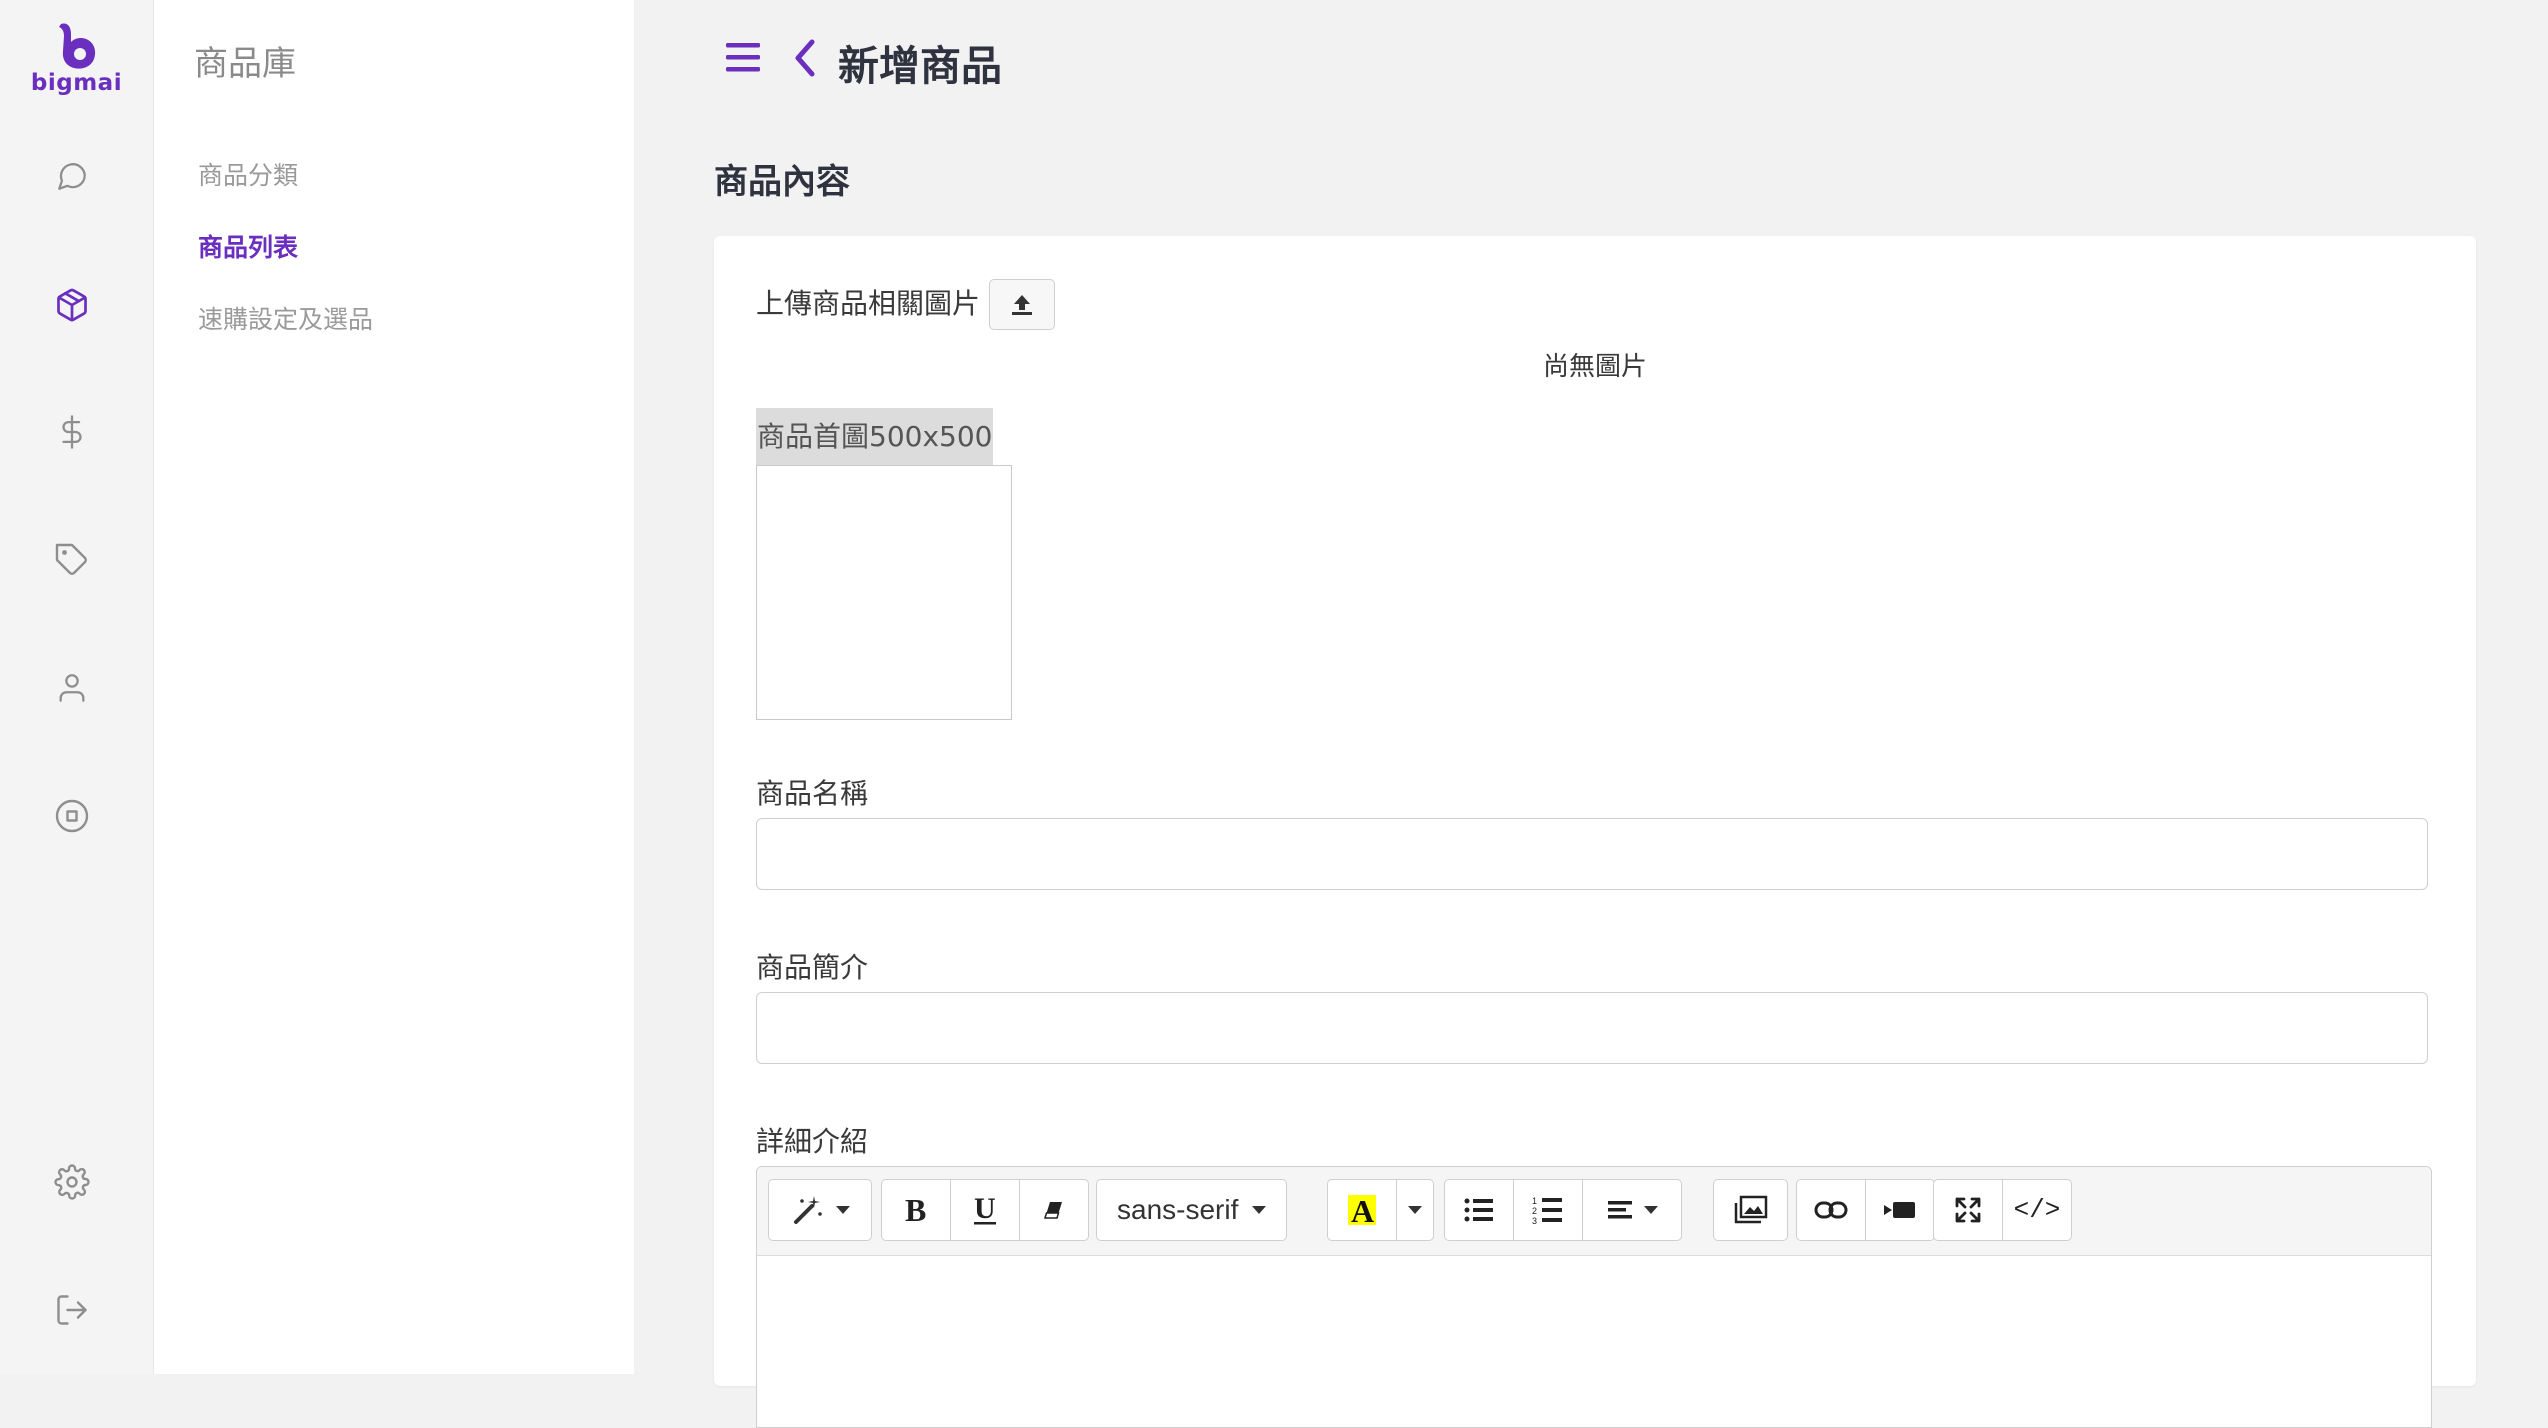 The height and width of the screenshot is (1428, 2548). Describe the element at coordinates (76, 46) in the screenshot. I see `brand-logo-mark` at that location.